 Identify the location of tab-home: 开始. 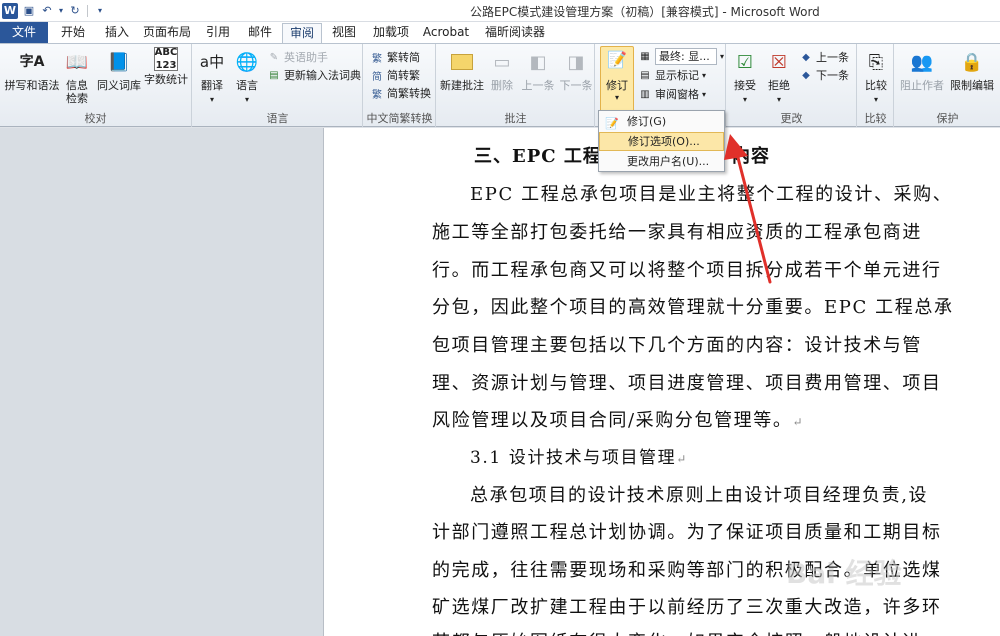
(73, 33).